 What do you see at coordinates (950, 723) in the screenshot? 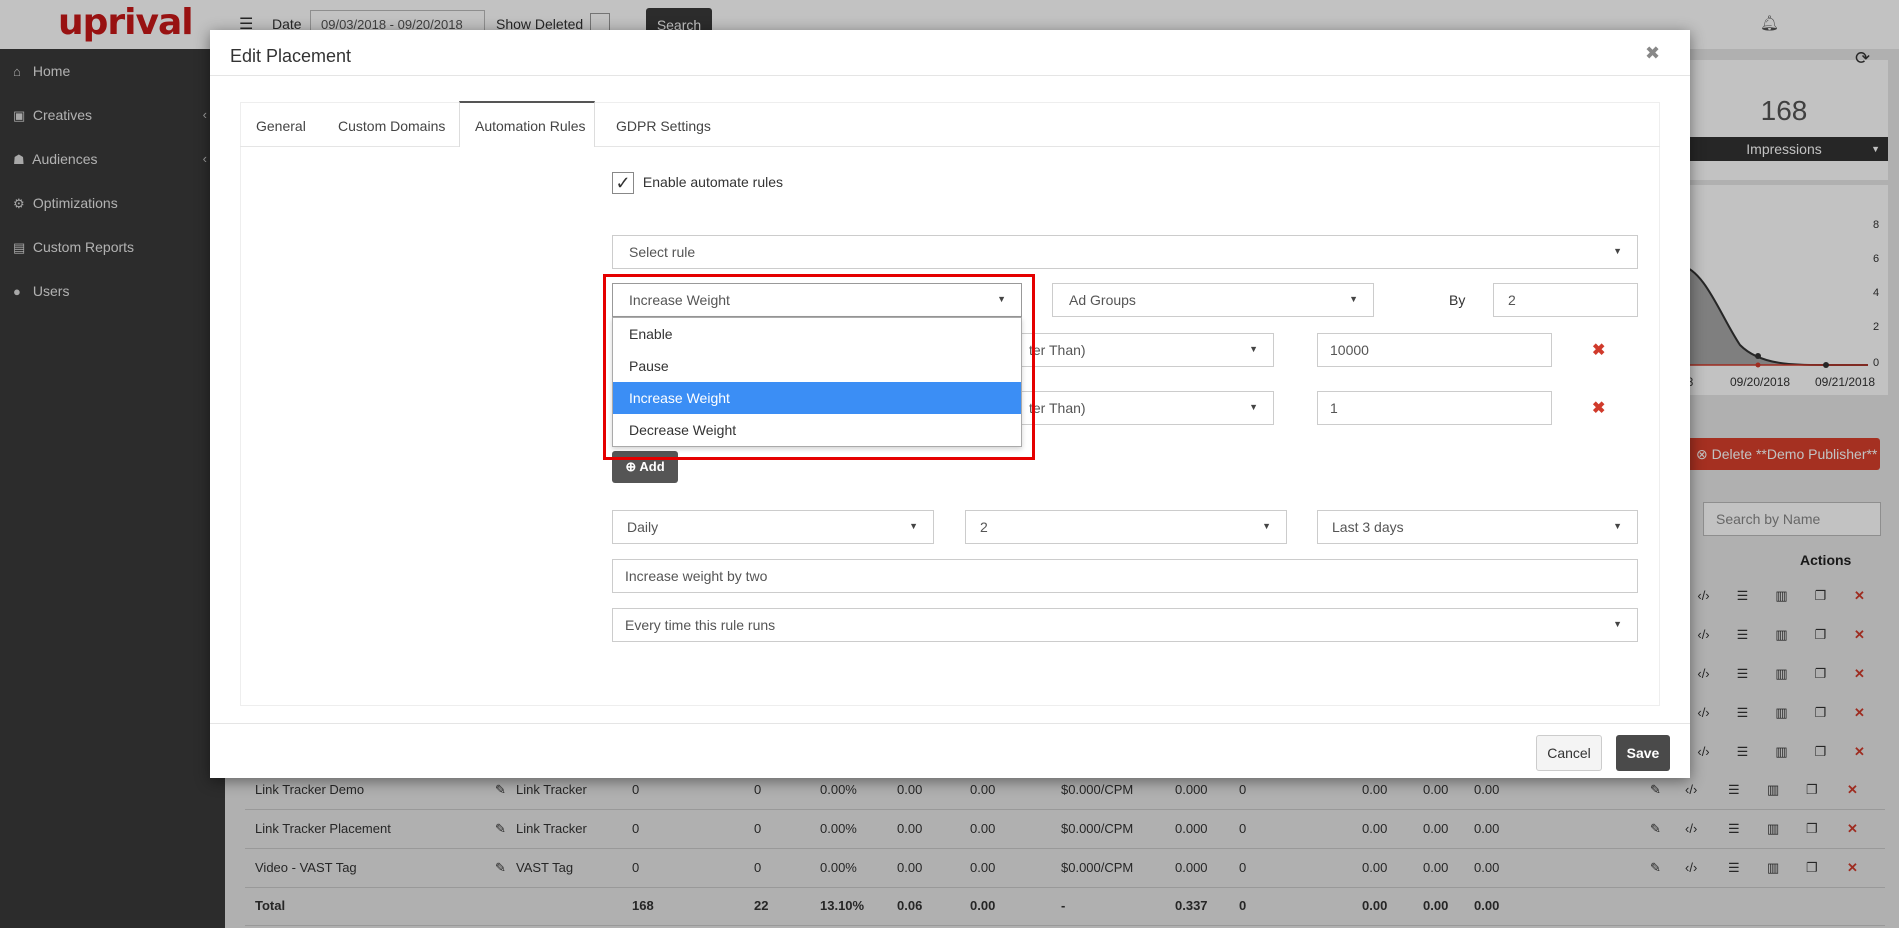
I see `footer-divider` at bounding box center [950, 723].